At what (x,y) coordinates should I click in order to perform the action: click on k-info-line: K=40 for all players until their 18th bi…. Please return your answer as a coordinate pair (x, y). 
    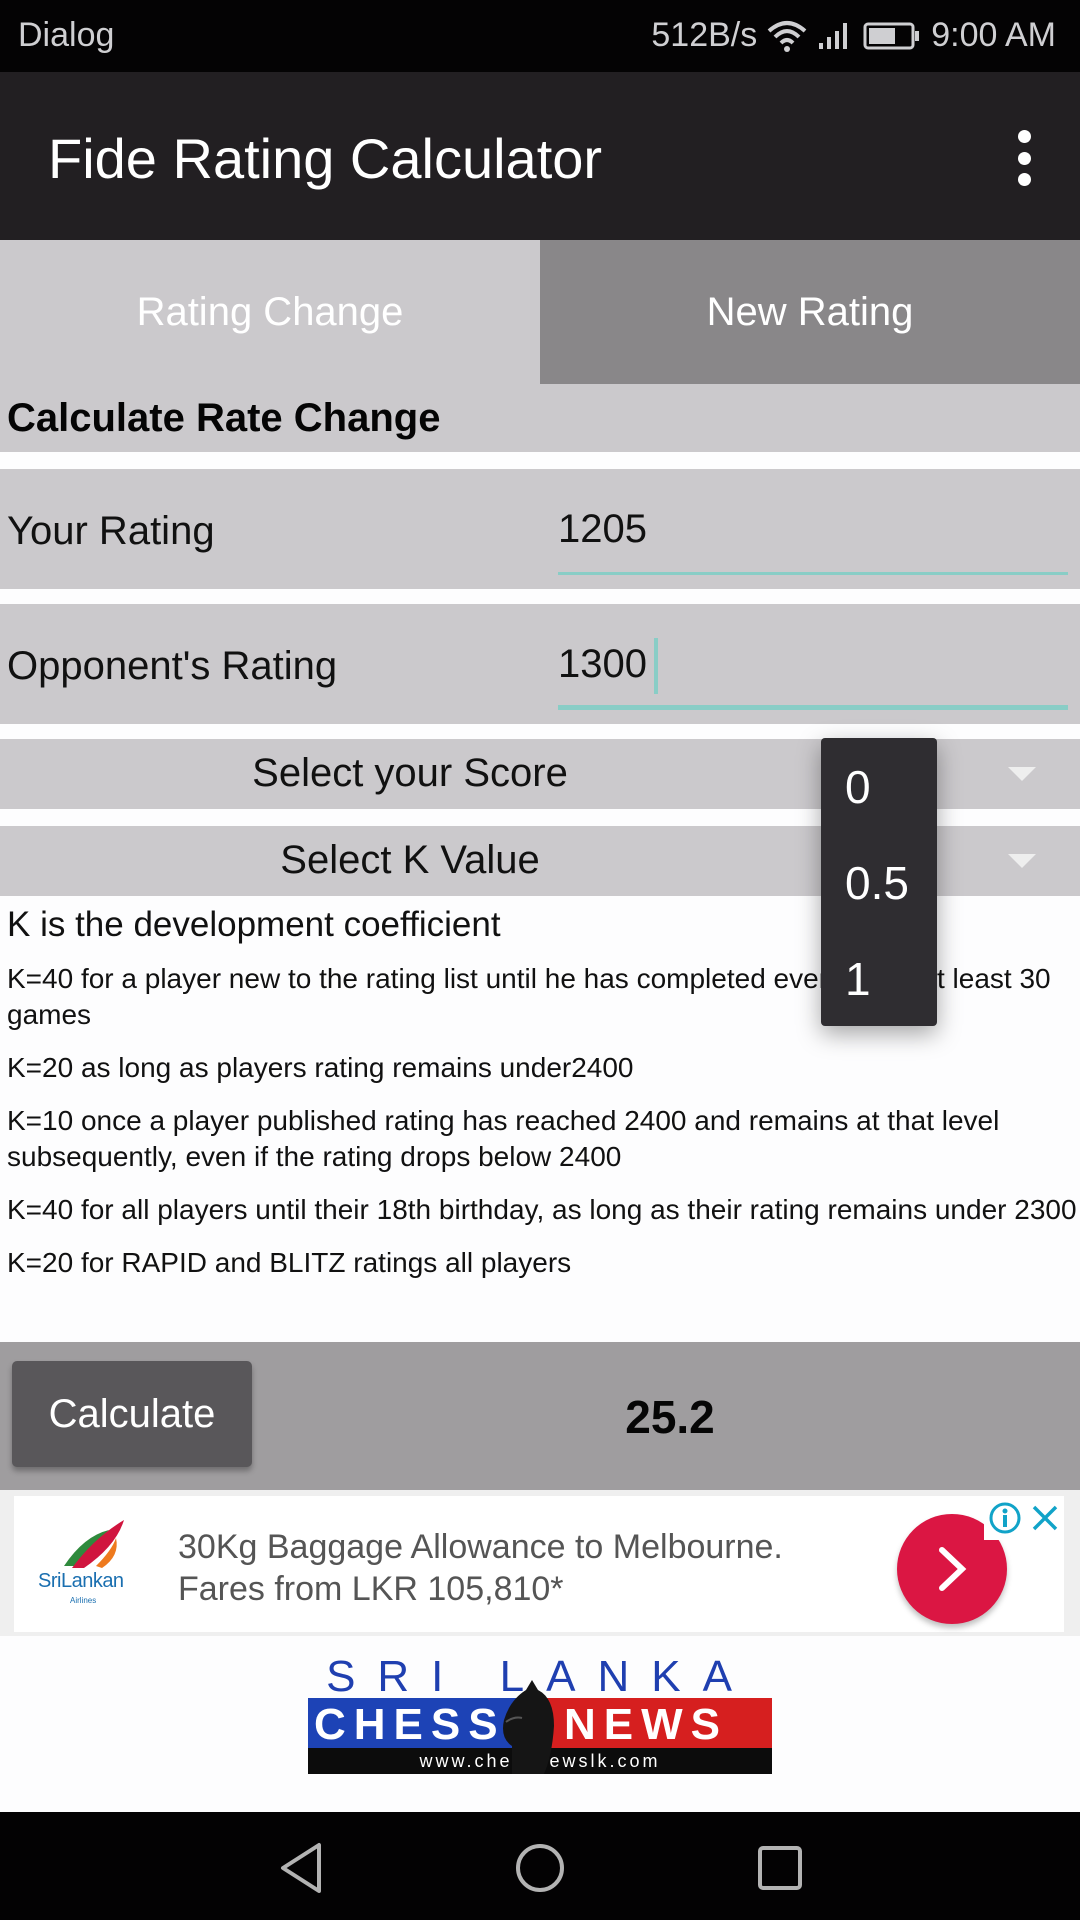
    Looking at the image, I should click on (542, 1209).